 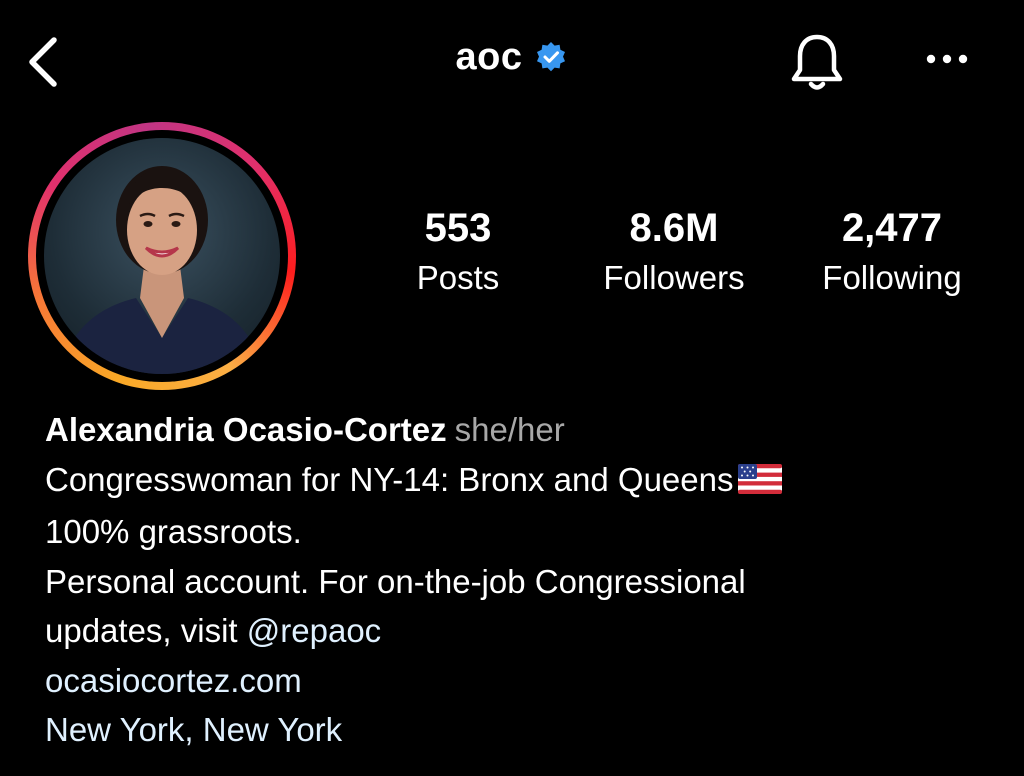 I want to click on profile-avatar-story-ring, so click(x=162, y=256).